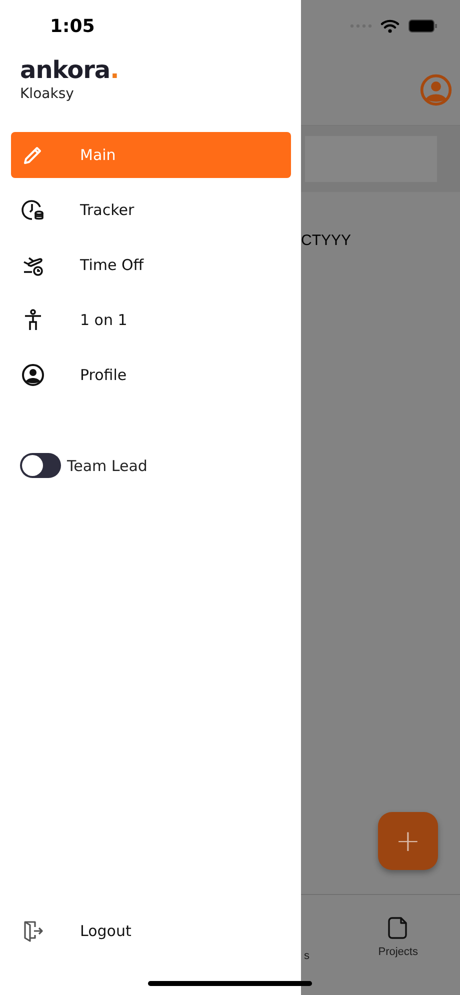  I want to click on menu-item: Profile, so click(151, 375).